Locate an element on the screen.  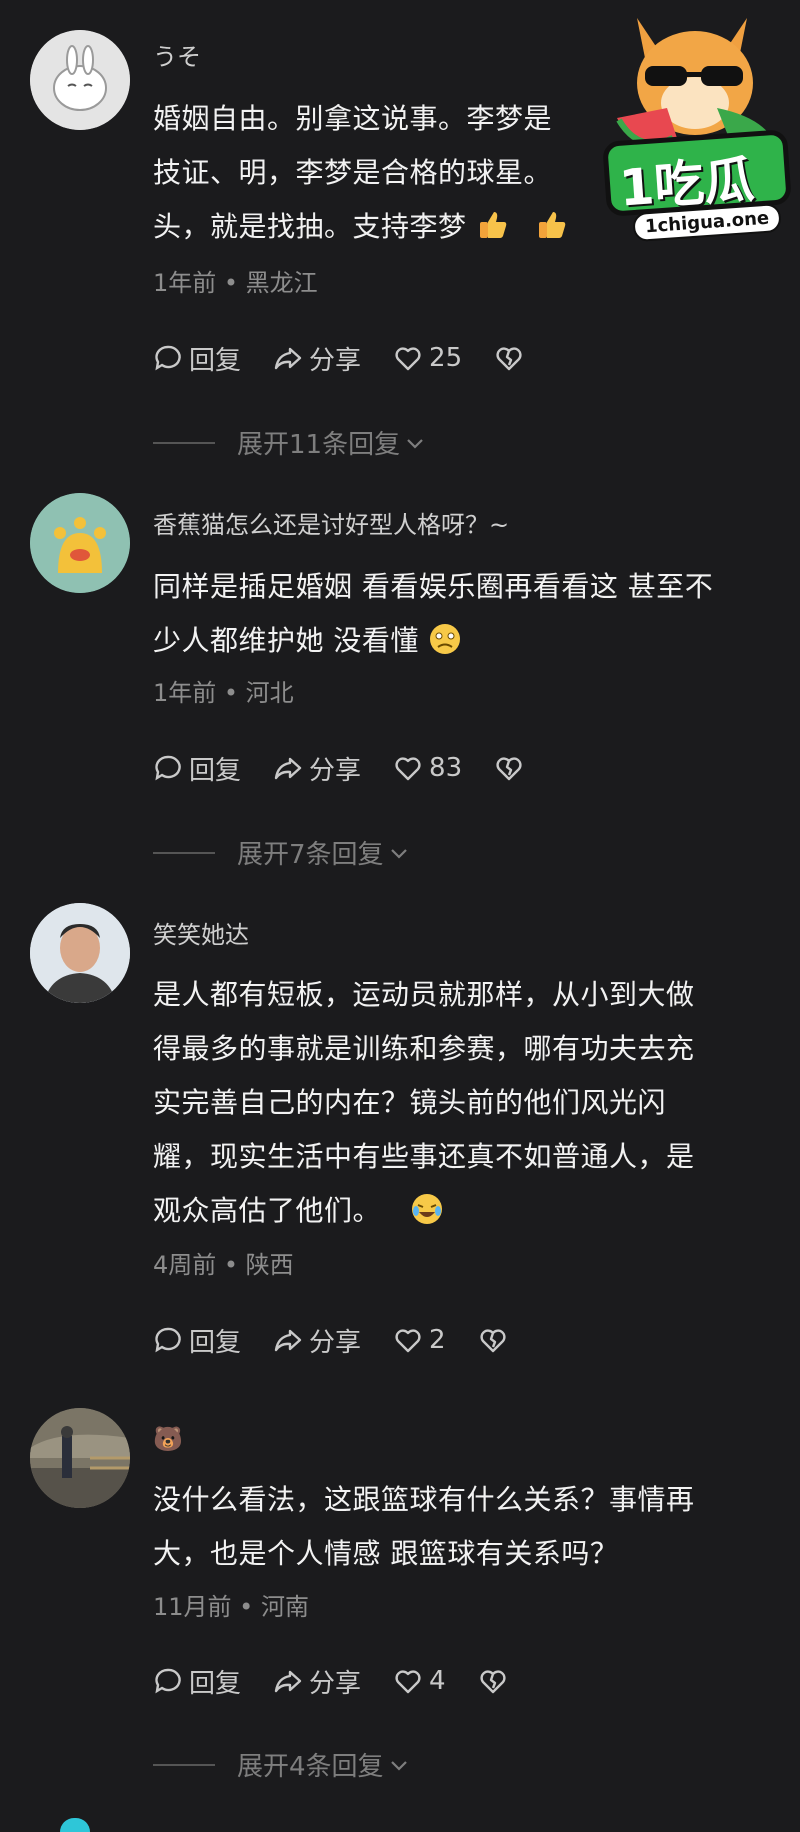
comment-meta: 4周前 • 陕西 is located at coordinates (223, 1265).